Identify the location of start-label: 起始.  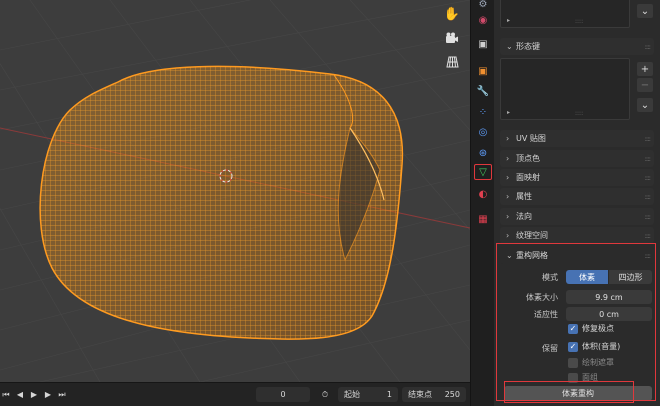
(352, 394).